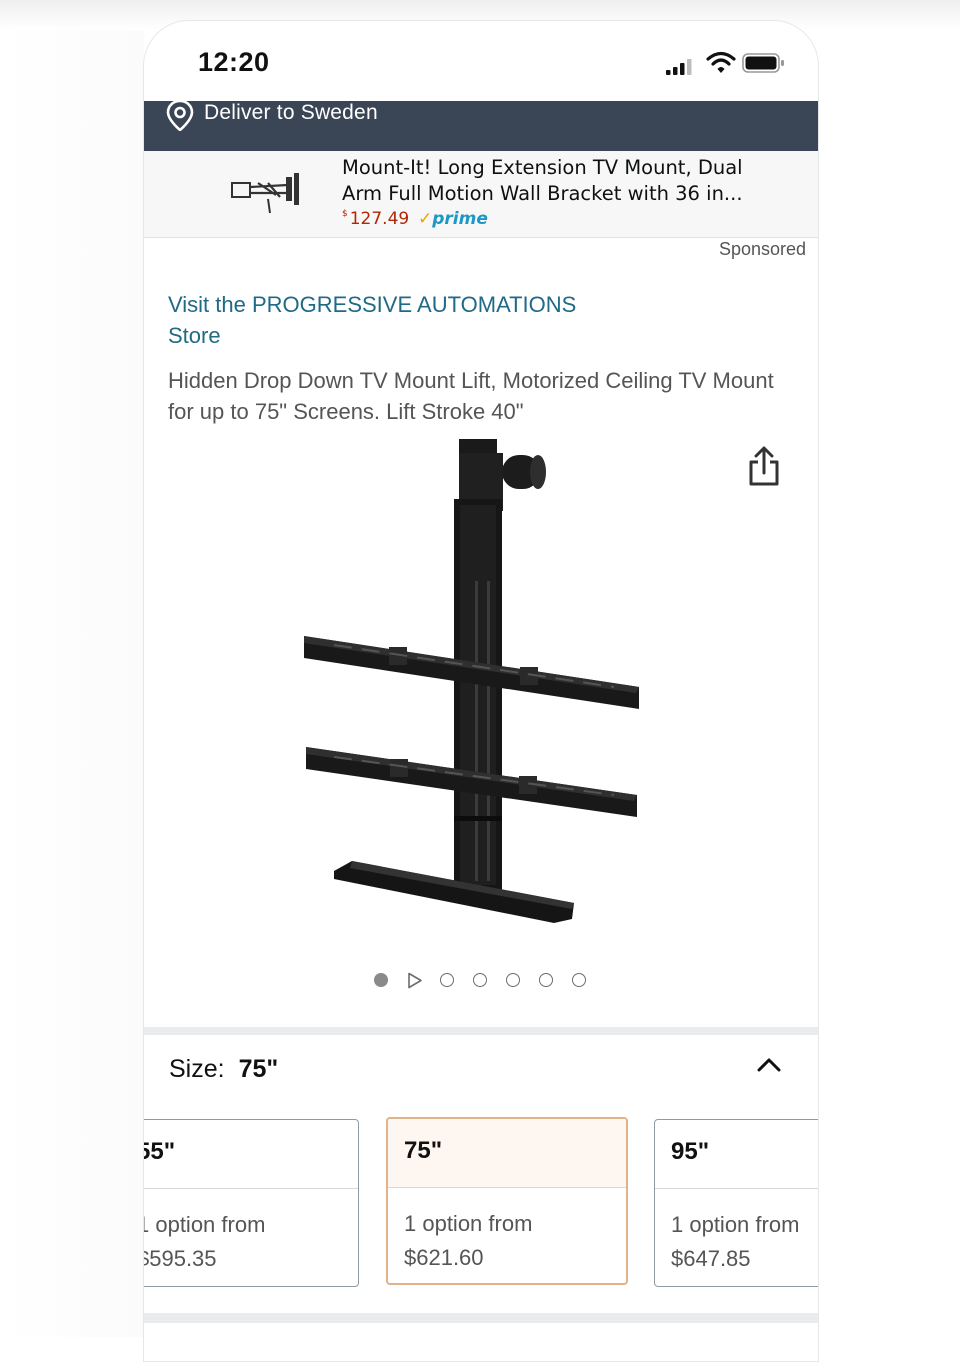  I want to click on deliver-location-text: Deliver to Sweden, so click(291, 112).